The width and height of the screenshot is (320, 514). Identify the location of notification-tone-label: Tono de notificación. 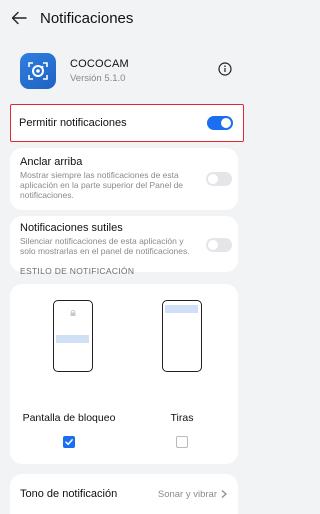
(69, 494).